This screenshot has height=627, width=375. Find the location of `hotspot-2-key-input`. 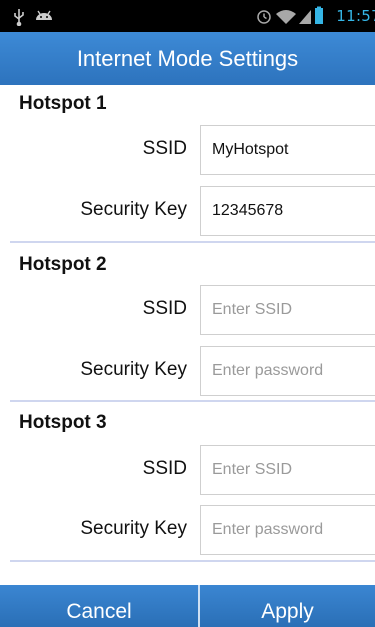

hotspot-2-key-input is located at coordinates (287, 371).